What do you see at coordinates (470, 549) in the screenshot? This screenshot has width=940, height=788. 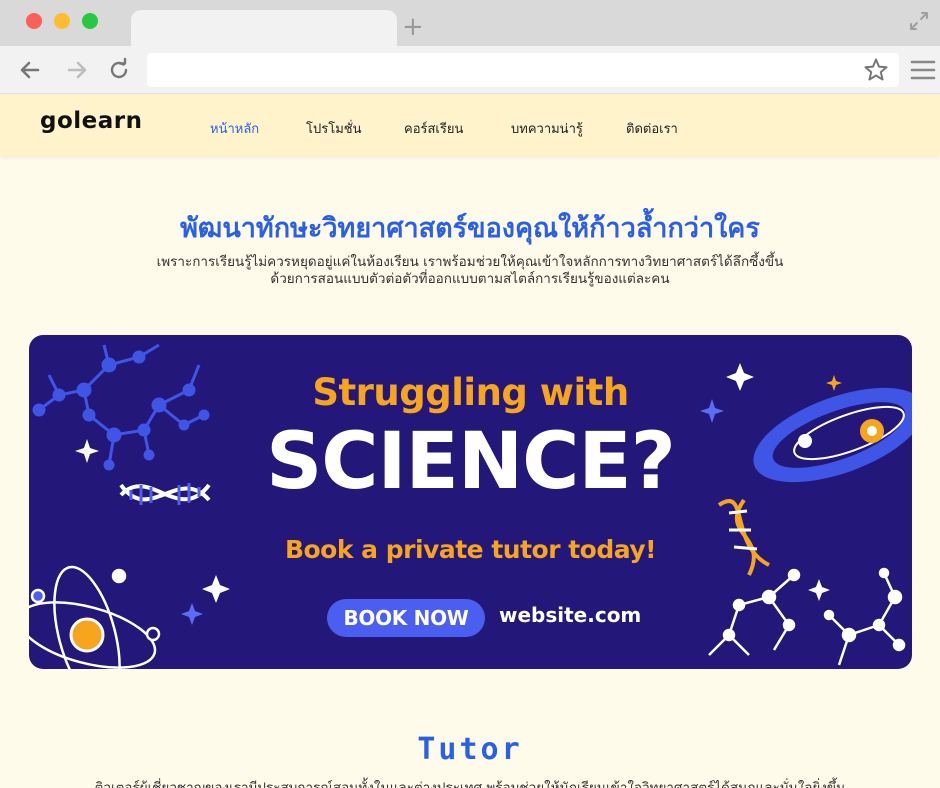 I see `banner-tagline: Book a private tutor today!` at bounding box center [470, 549].